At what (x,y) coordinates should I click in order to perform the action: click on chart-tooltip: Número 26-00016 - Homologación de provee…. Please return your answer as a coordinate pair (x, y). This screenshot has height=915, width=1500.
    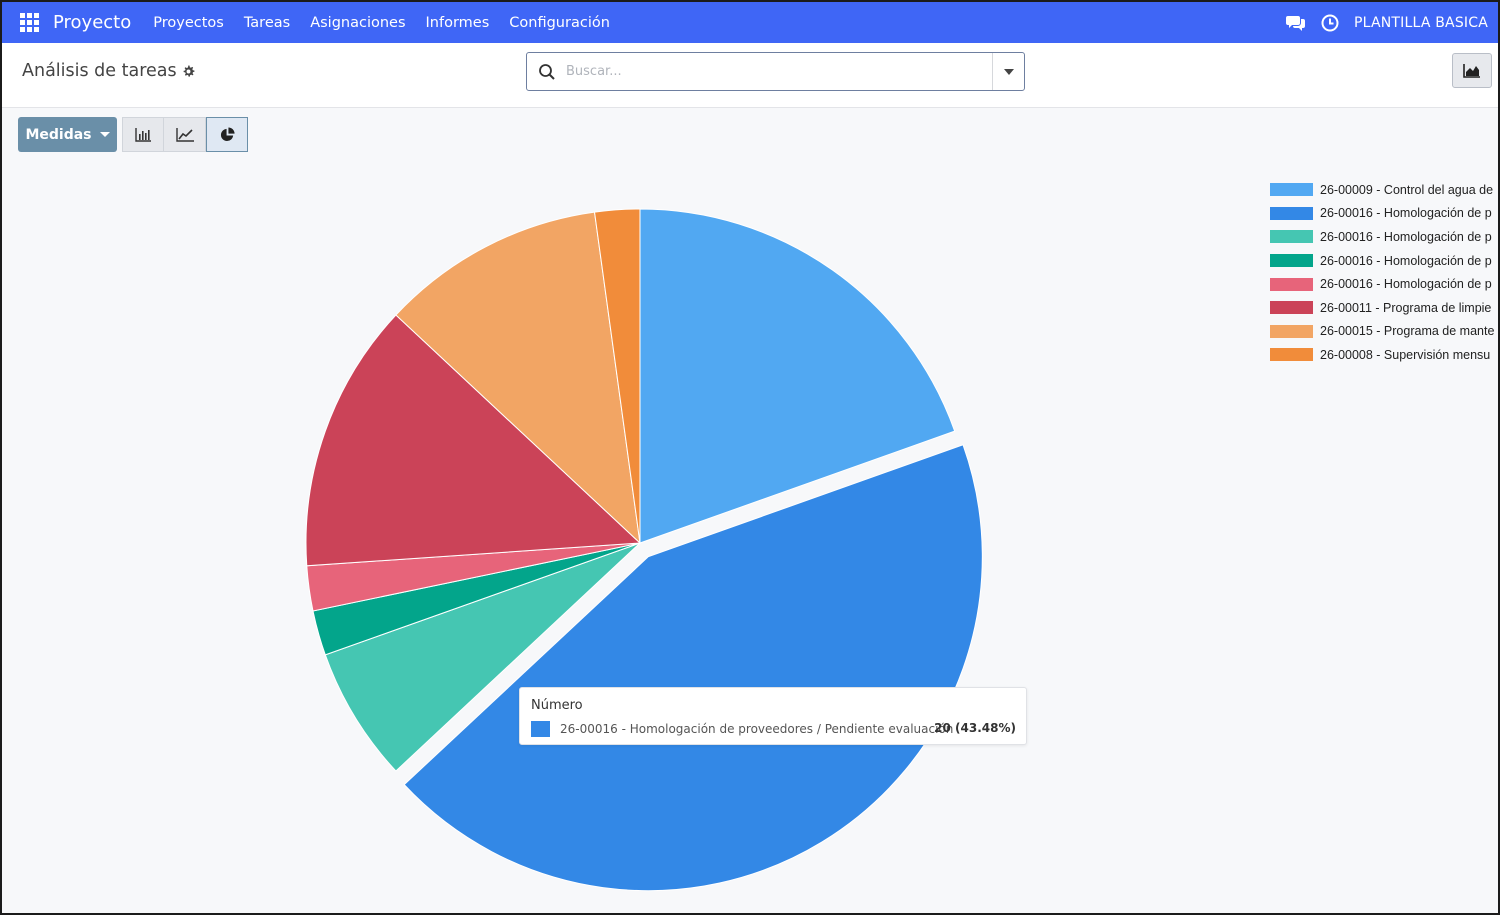
    Looking at the image, I should click on (773, 716).